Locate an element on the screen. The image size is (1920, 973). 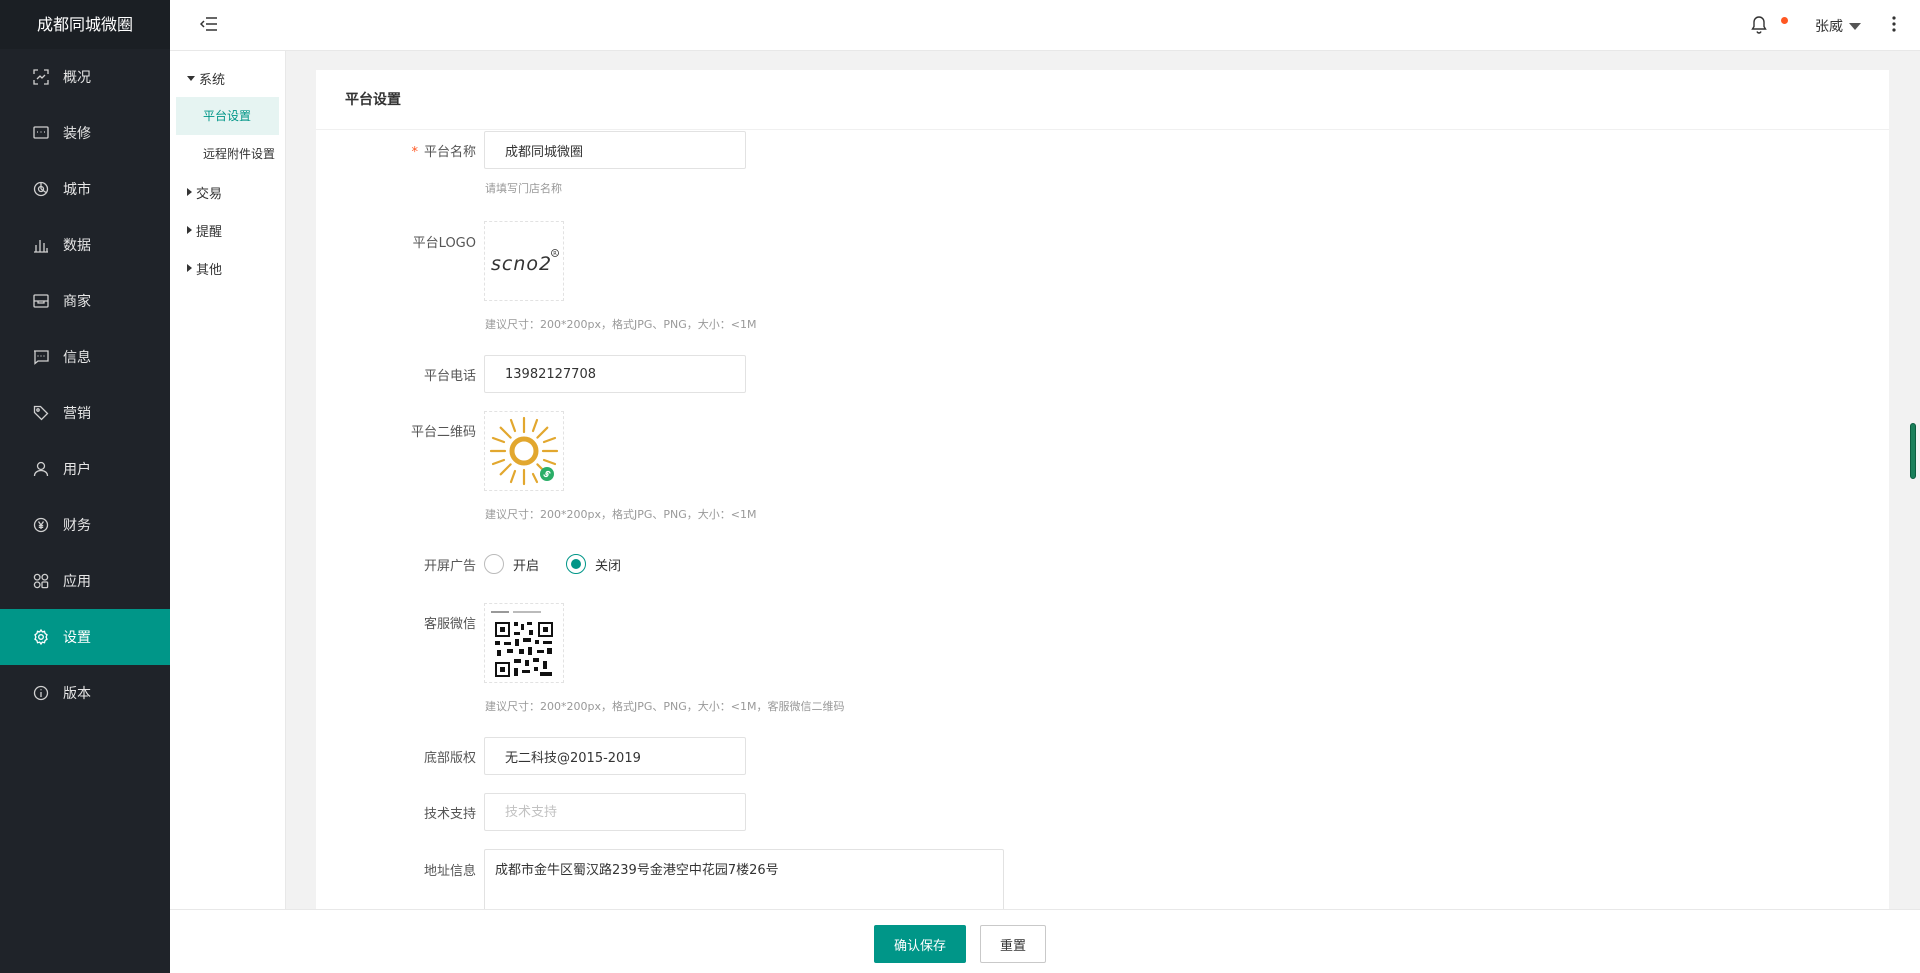
platform-qrcode-upload is located at coordinates (524, 451).